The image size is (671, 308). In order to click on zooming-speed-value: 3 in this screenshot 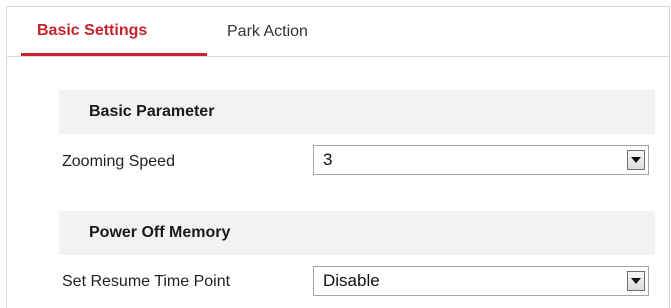, I will do `click(328, 159)`.